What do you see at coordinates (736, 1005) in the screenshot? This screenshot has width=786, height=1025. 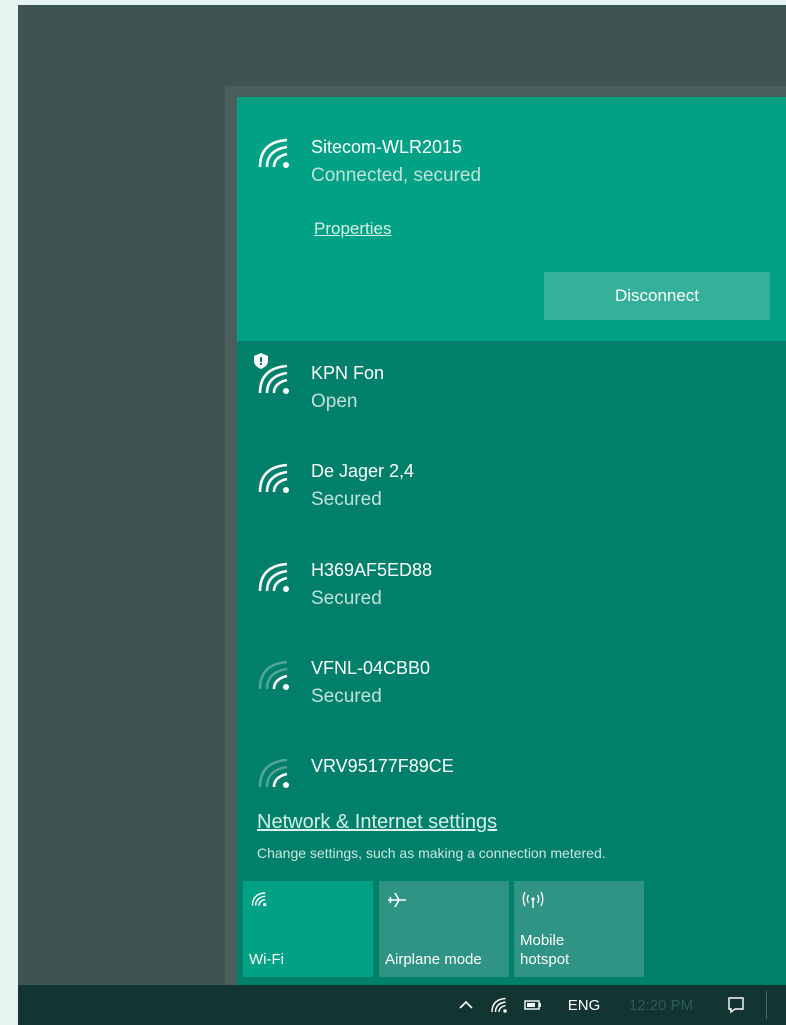 I see `action-center-icon` at bounding box center [736, 1005].